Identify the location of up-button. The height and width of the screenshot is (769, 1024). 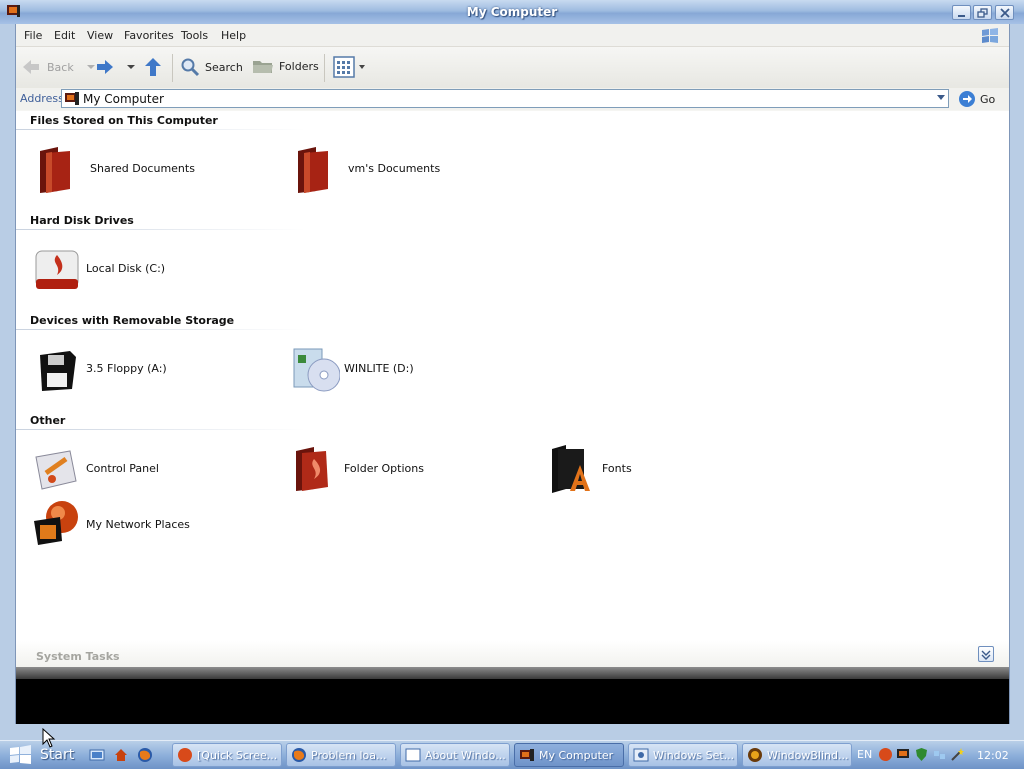
(153, 67).